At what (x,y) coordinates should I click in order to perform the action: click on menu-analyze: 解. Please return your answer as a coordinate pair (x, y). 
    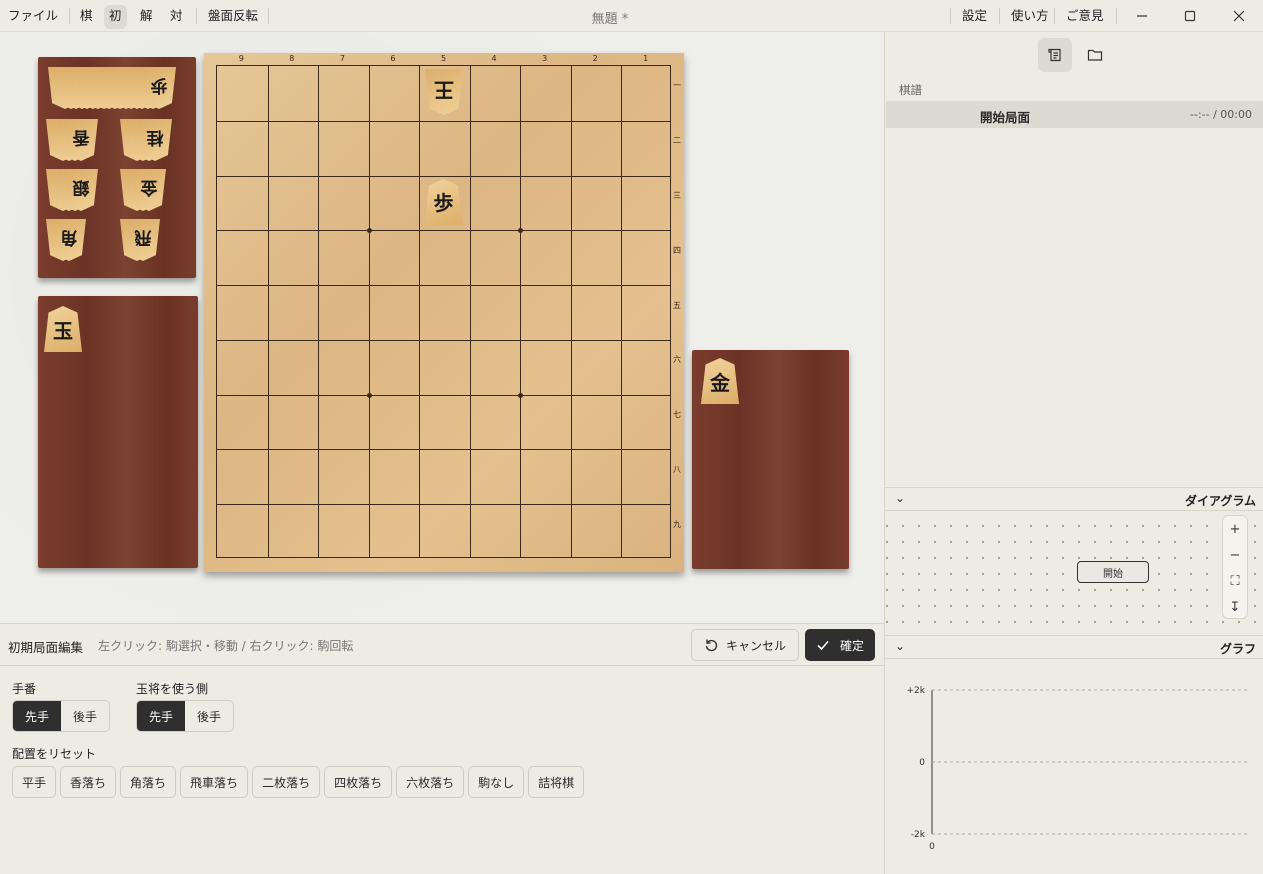
    Looking at the image, I should click on (146, 17).